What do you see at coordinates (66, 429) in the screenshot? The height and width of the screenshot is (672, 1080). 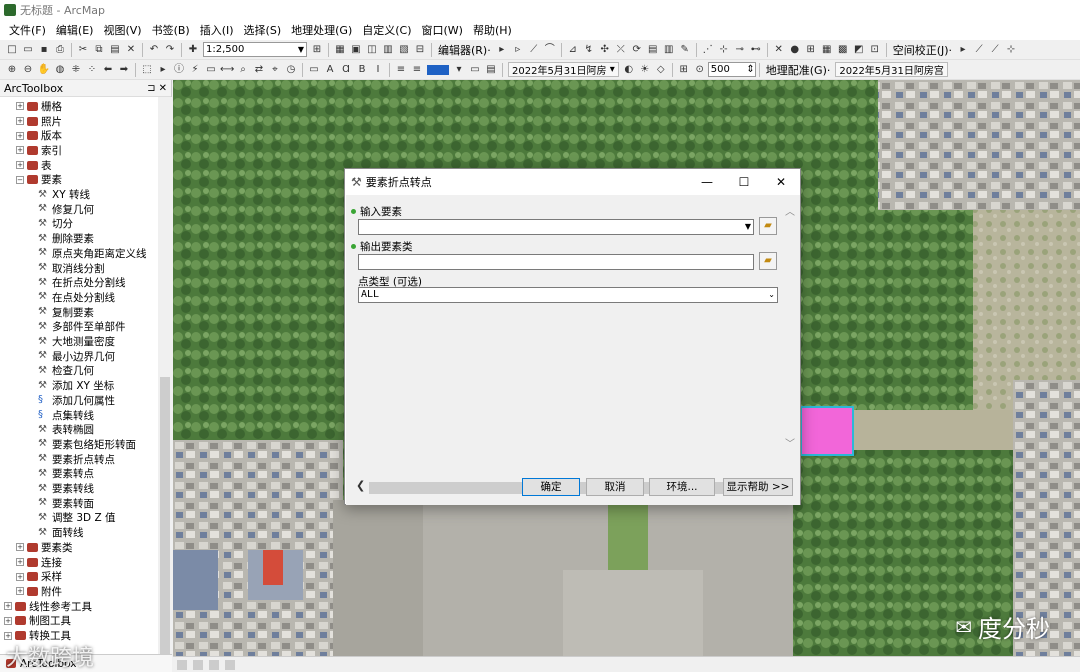 I see `tool-node: ⚒ 表转椭圆` at bounding box center [66, 429].